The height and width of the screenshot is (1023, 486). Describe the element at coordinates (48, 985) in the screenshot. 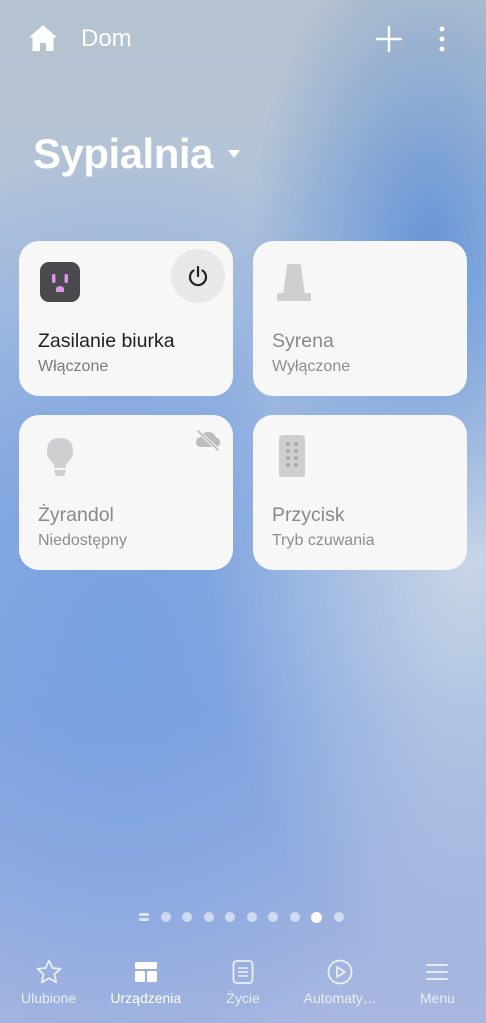

I see `nav-favorites: Ulubione` at that location.